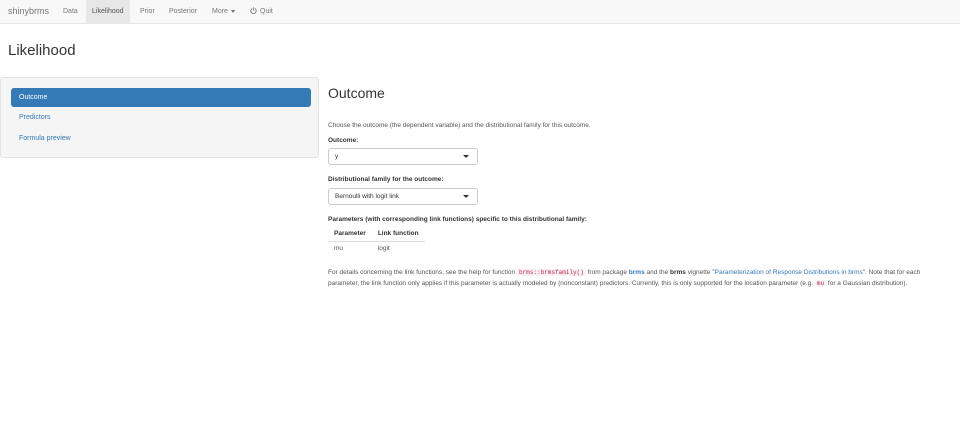 This screenshot has width=960, height=430. Describe the element at coordinates (607, 272) in the screenshot. I see `details-text-part: from package` at that location.